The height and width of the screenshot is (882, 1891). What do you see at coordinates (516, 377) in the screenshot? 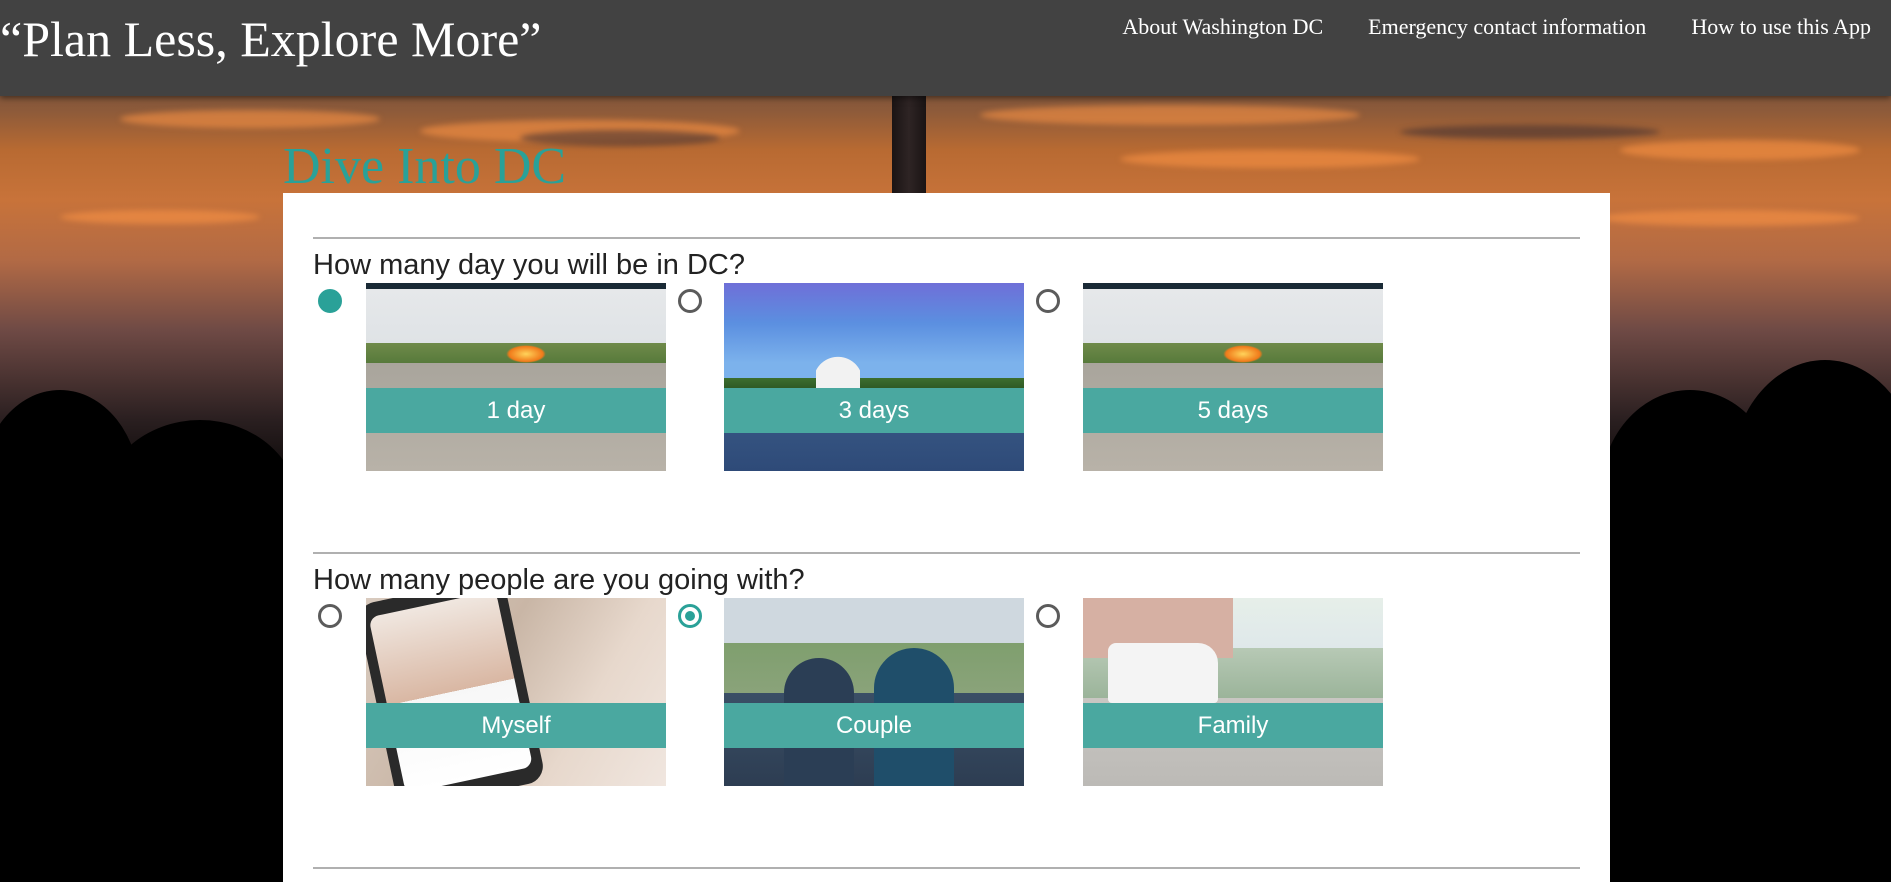
I see `option-1-day-card: 1 day` at bounding box center [516, 377].